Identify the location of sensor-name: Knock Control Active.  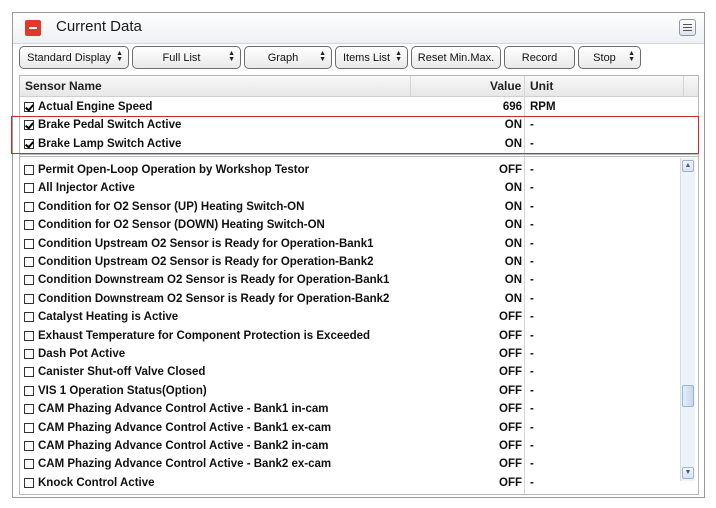
(96, 482).